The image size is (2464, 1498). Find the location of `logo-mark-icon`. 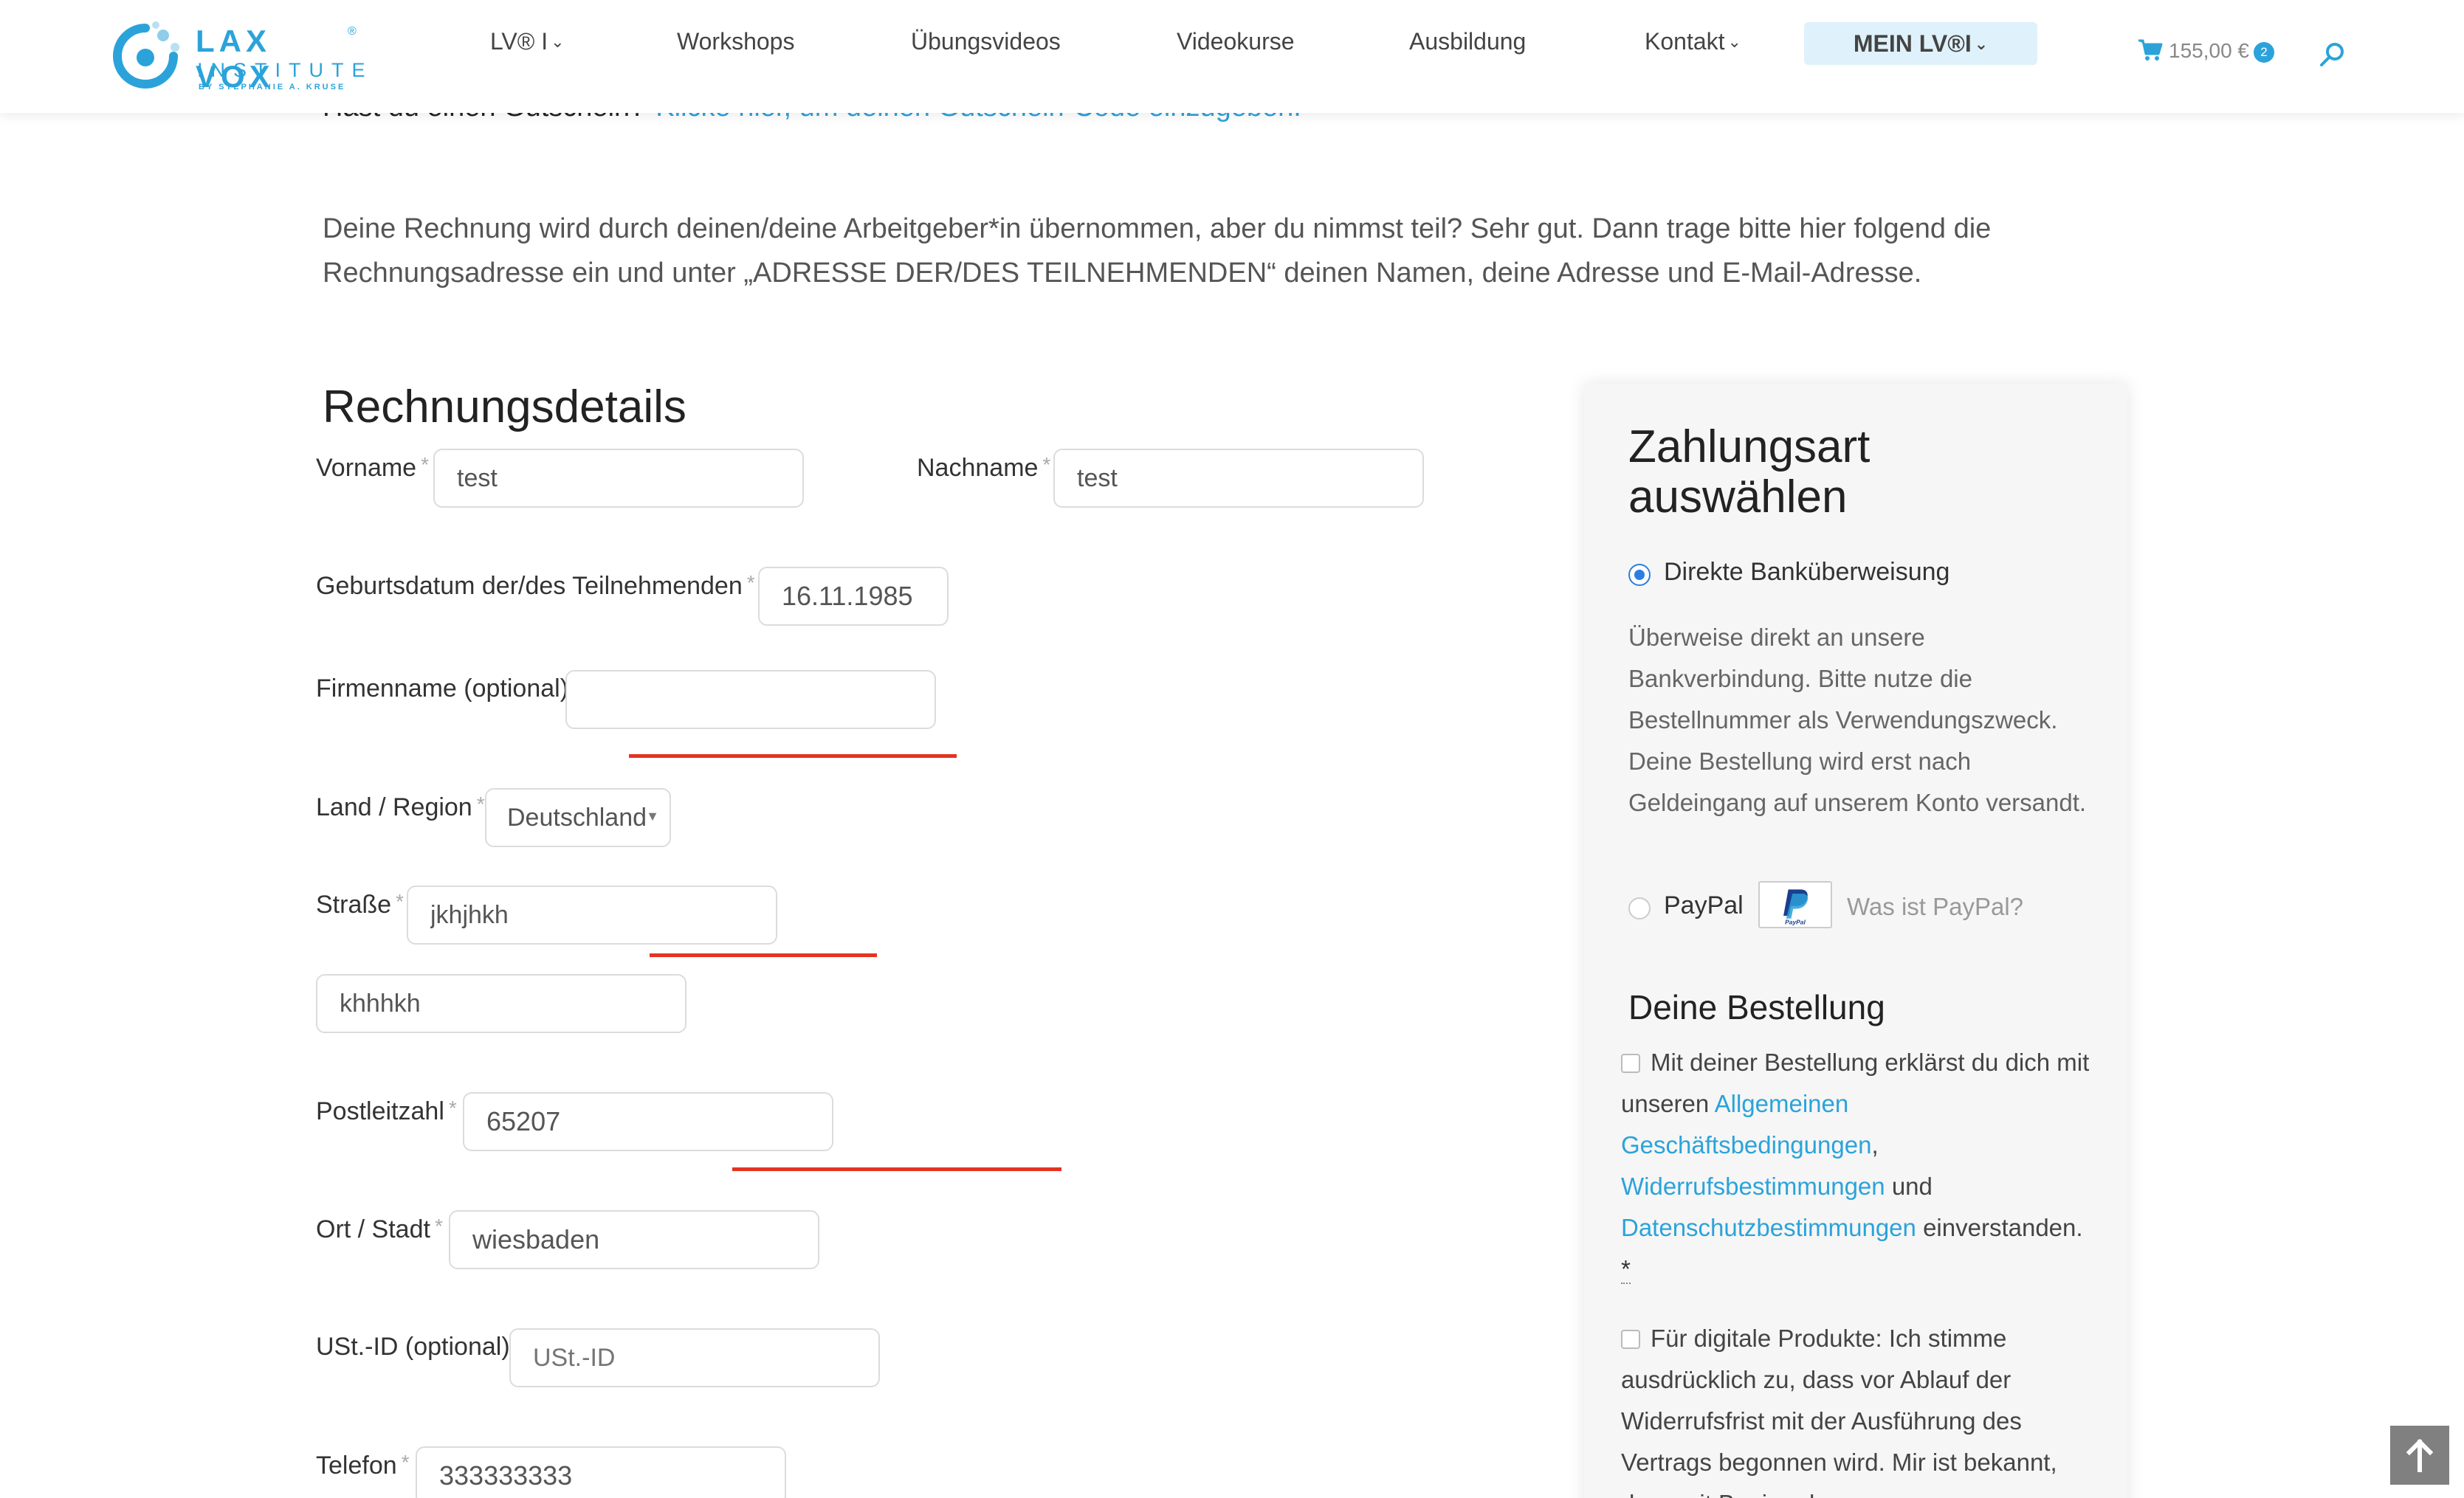

logo-mark-icon is located at coordinates (146, 55).